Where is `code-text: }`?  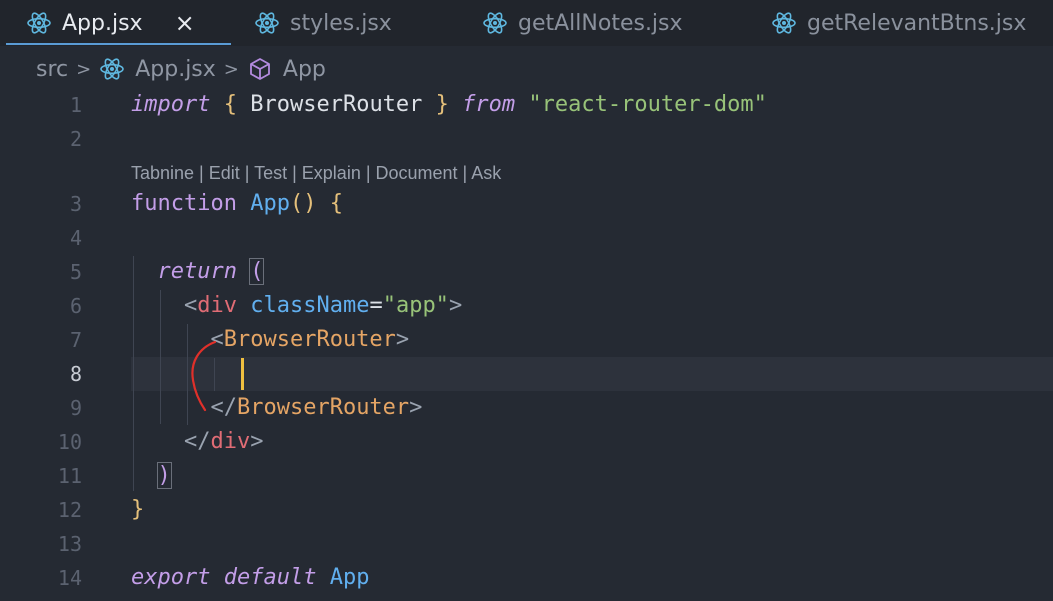 code-text: } is located at coordinates (137, 510).